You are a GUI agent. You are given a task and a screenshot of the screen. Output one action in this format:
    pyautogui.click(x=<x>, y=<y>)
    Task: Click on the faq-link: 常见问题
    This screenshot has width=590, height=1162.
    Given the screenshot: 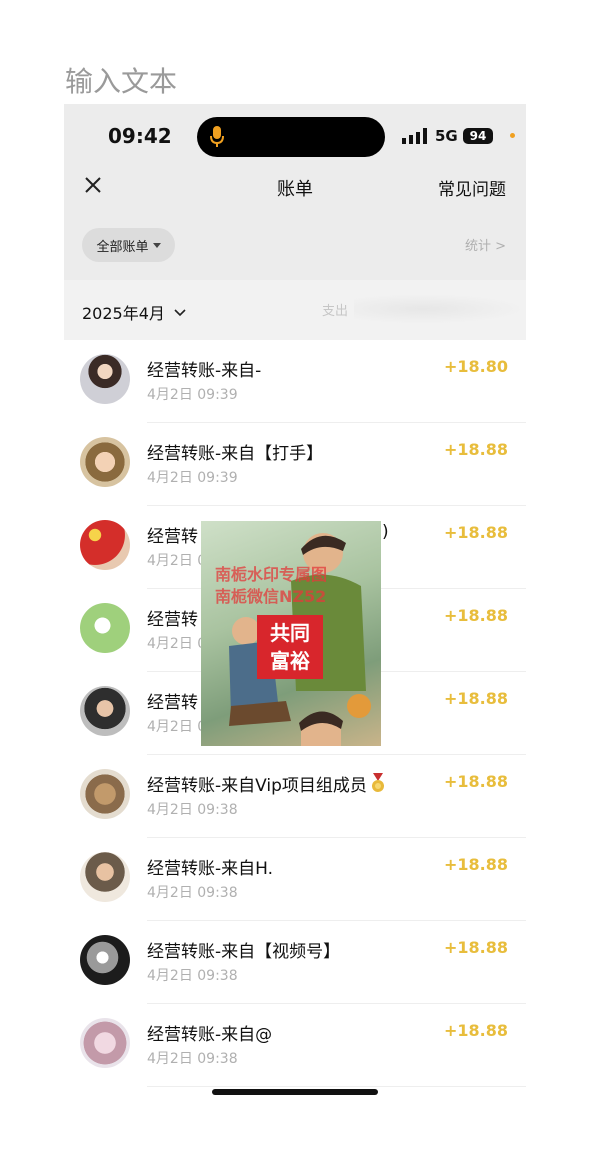 What is the action you would take?
    pyautogui.click(x=472, y=187)
    